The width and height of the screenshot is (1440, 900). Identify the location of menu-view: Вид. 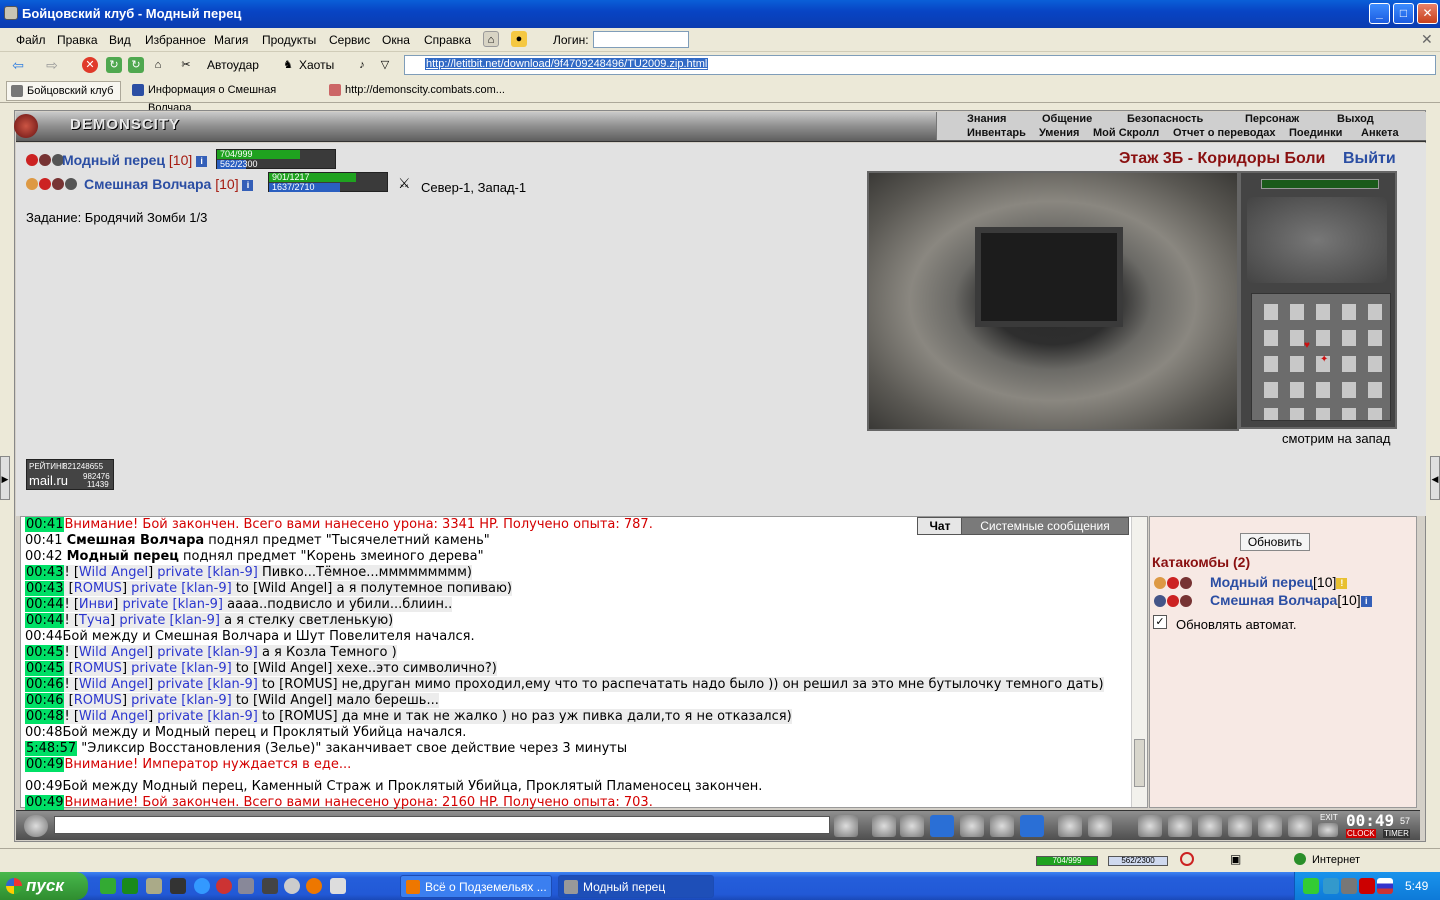
(120, 40).